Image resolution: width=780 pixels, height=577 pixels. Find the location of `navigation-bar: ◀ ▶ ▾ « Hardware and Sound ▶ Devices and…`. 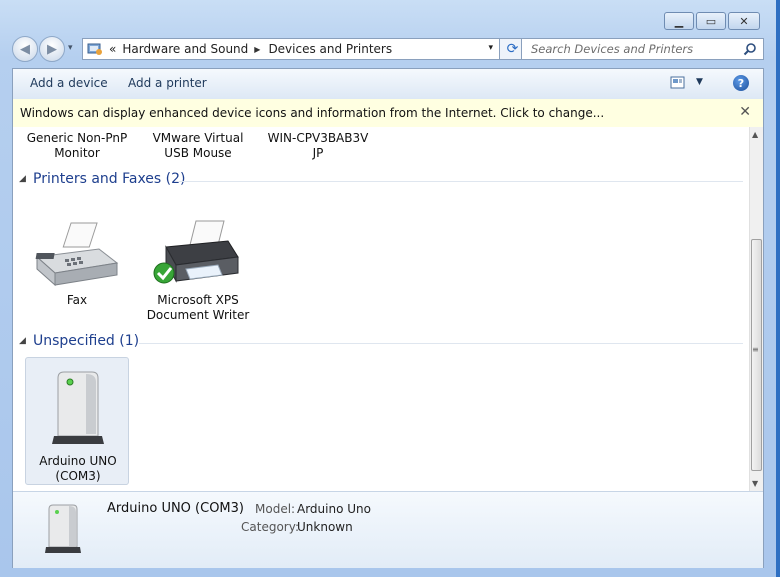

navigation-bar: ◀ ▶ ▾ « Hardware and Sound ▶ Devices and… is located at coordinates (392, 49).